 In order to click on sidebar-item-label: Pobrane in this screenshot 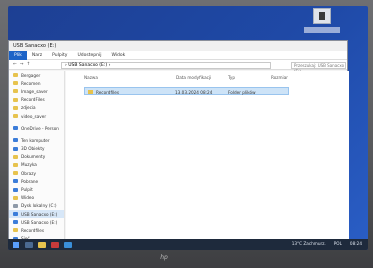, I will do `click(30, 181)`.